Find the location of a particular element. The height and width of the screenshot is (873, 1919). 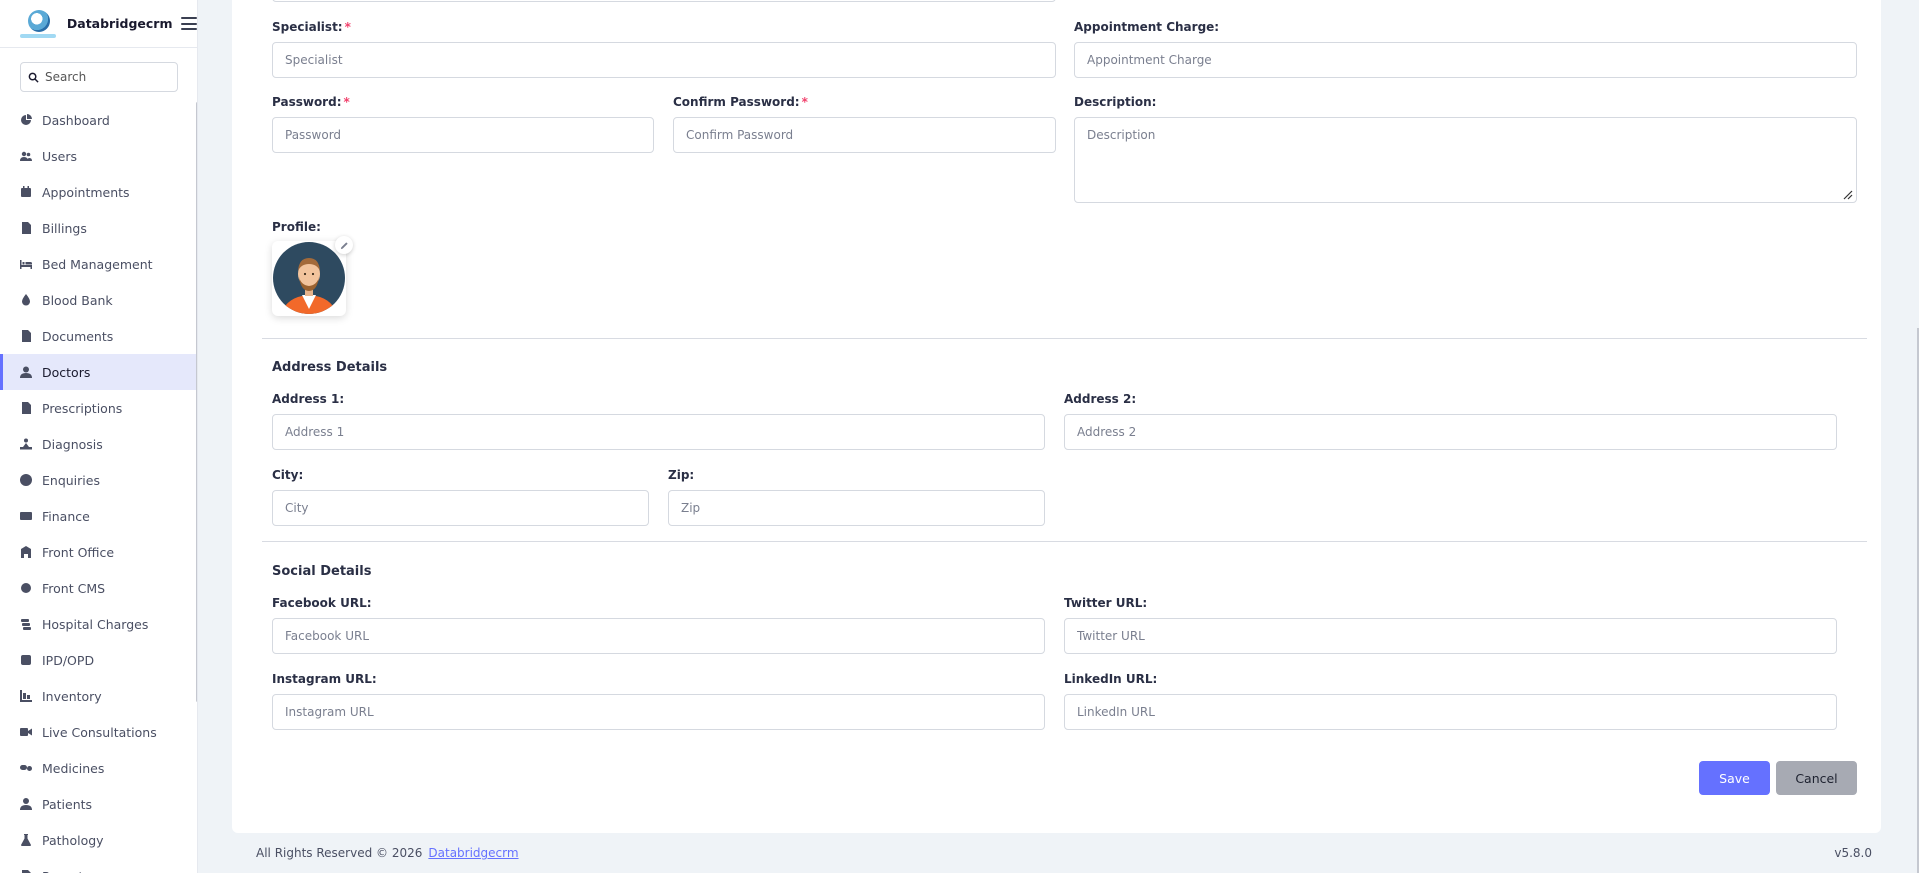

building-icon is located at coordinates (26, 552).